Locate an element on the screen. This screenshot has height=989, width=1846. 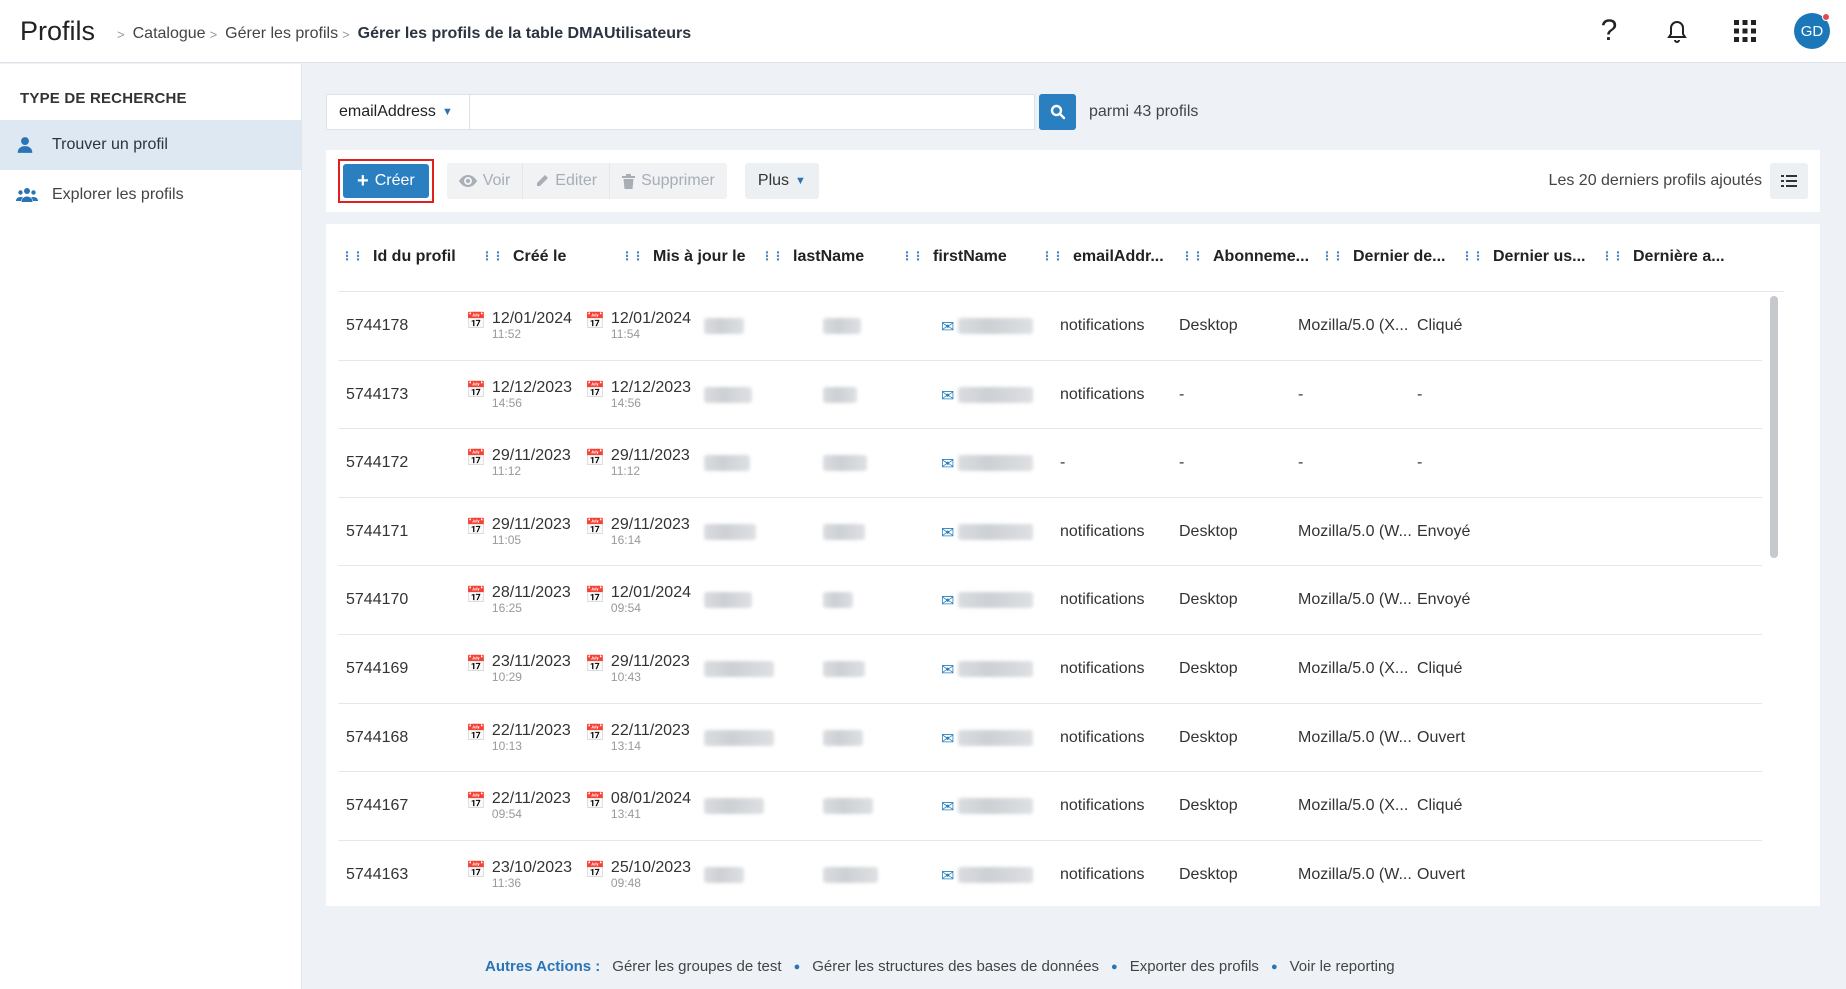
create-label: Créer is located at coordinates (394, 180).